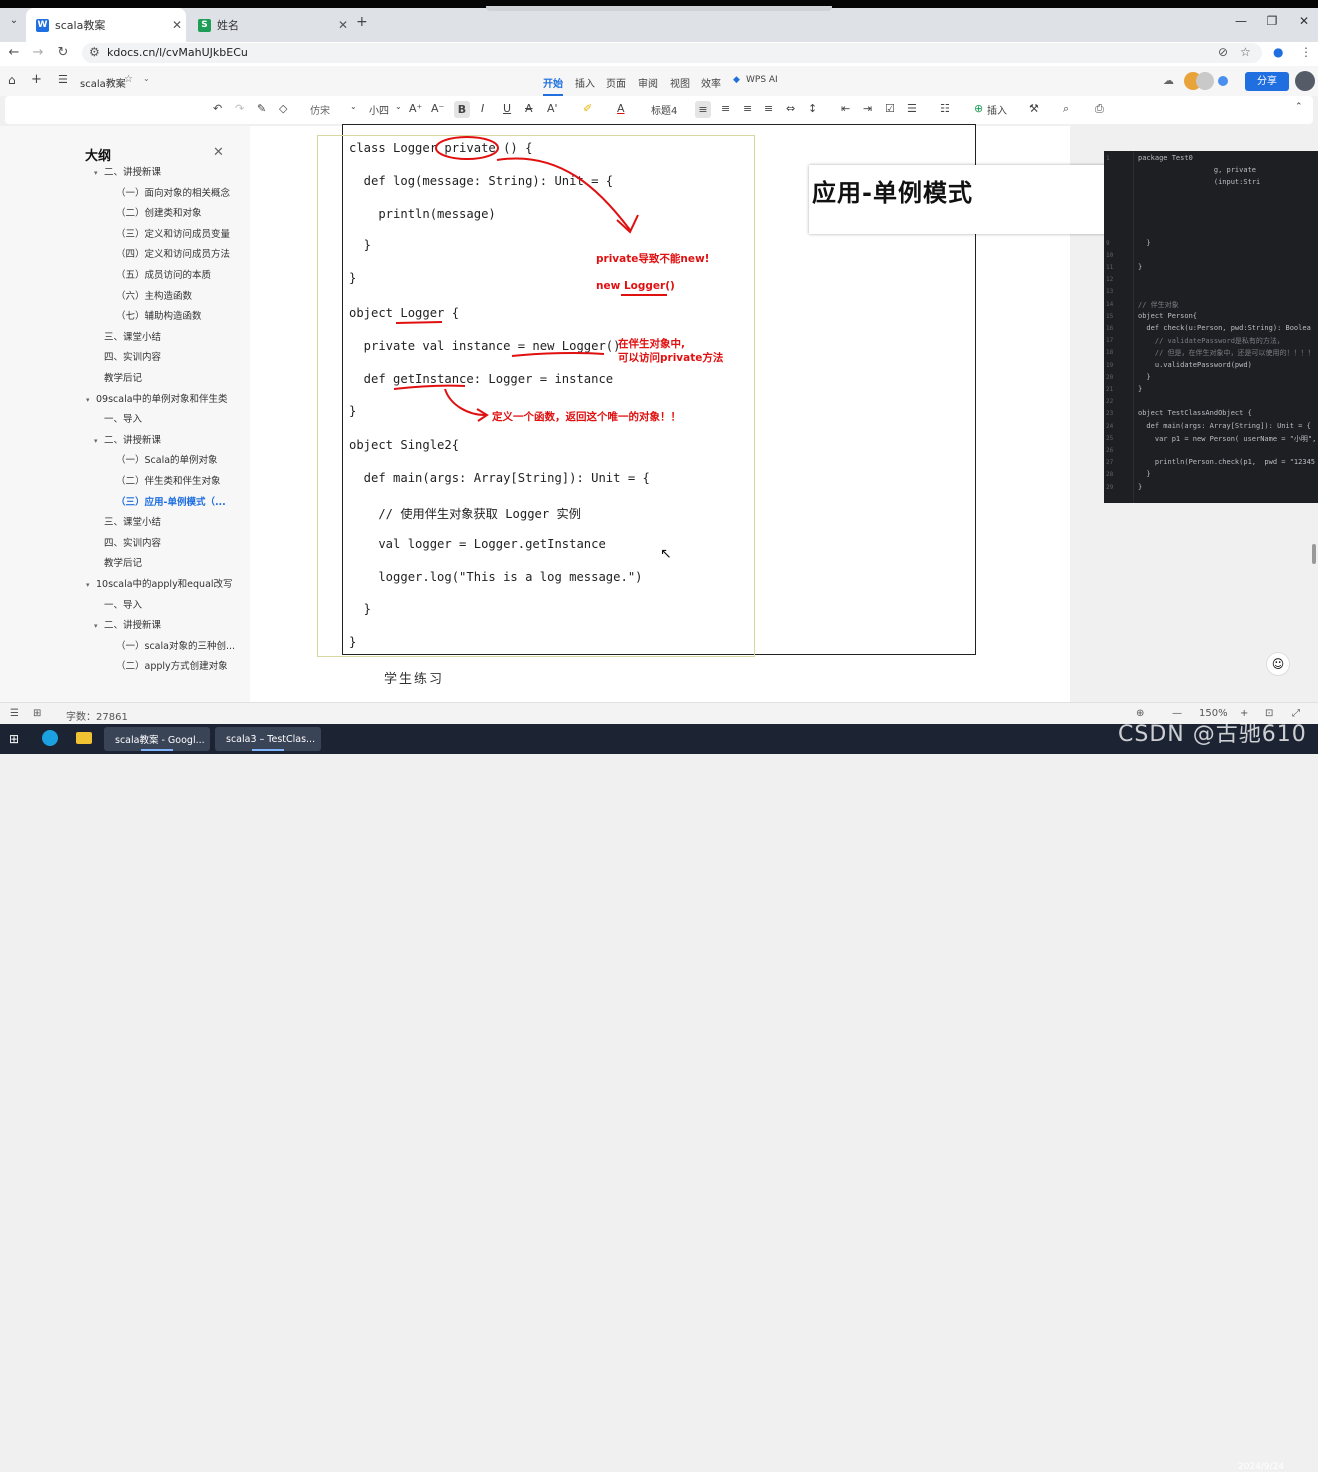  What do you see at coordinates (467, 148) in the screenshot?
I see `circle-private` at bounding box center [467, 148].